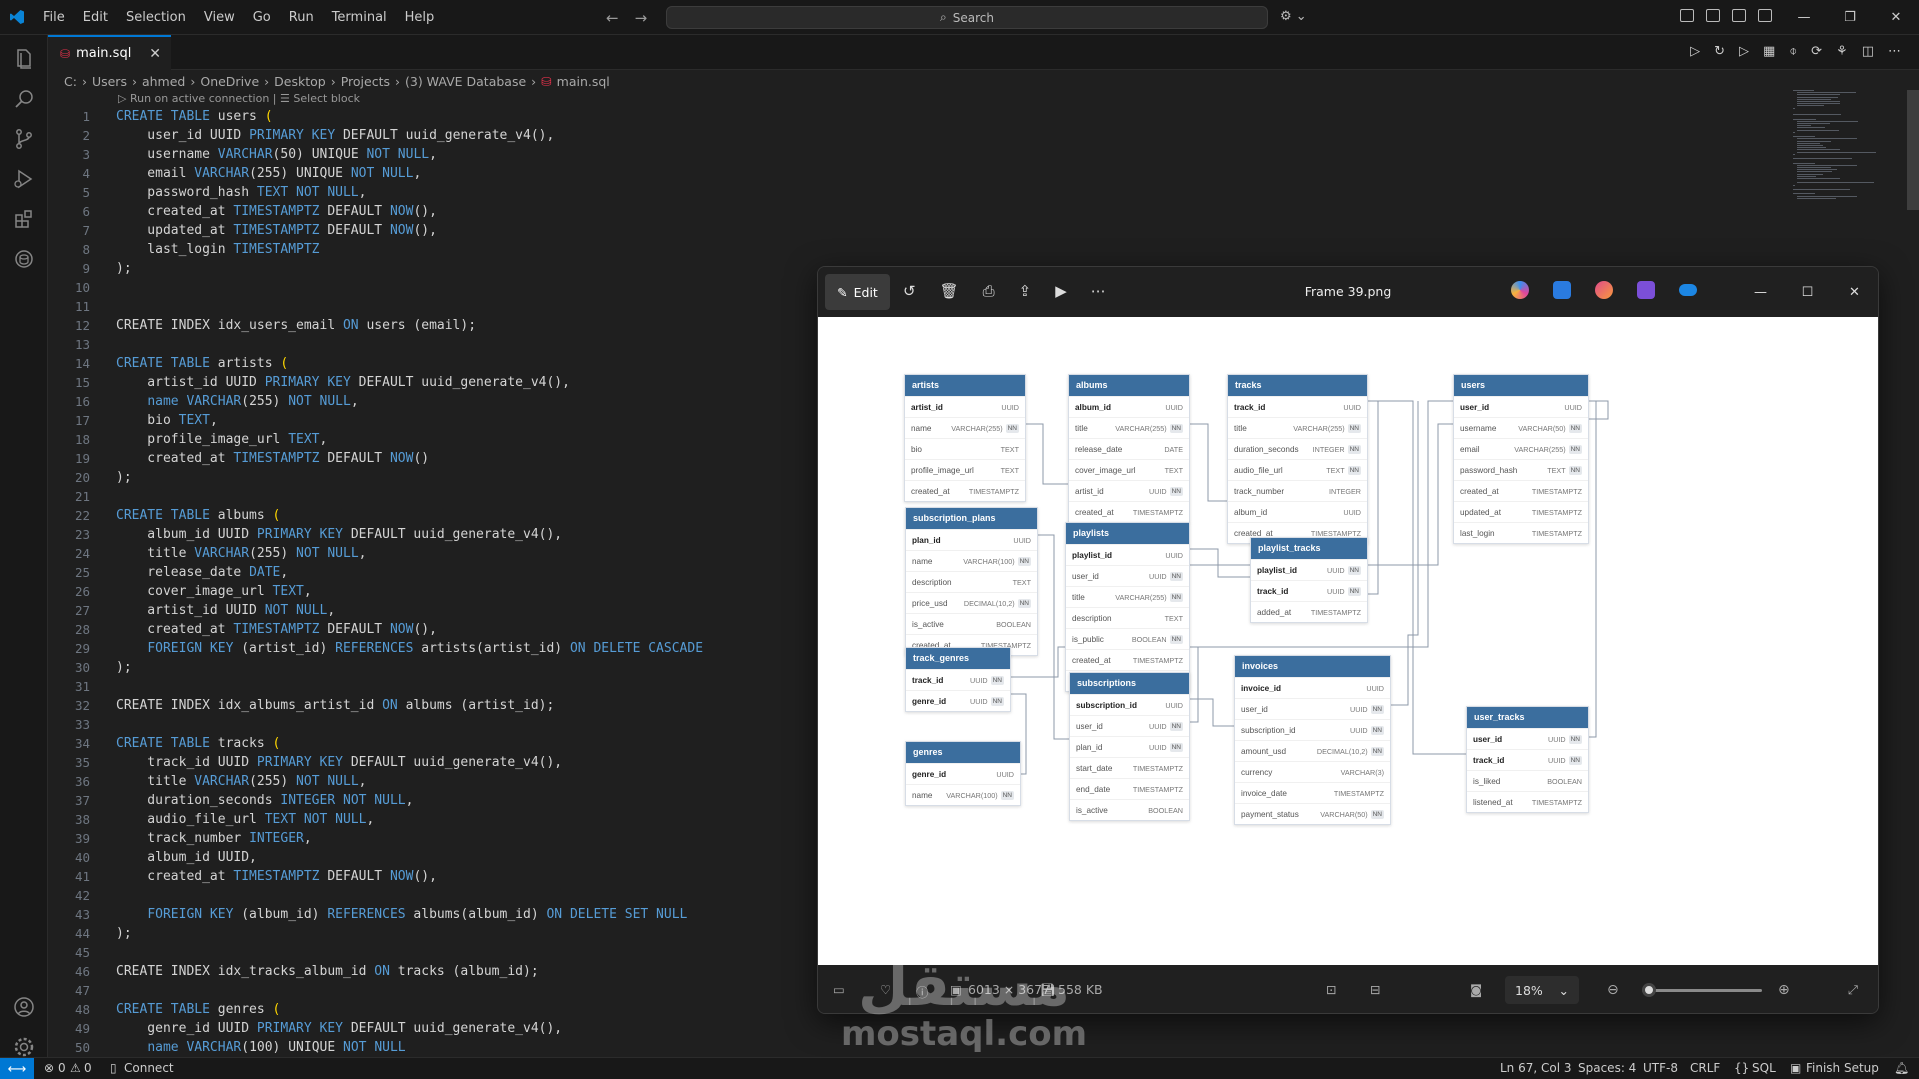 The width and height of the screenshot is (1919, 1079). What do you see at coordinates (1894, 51) in the screenshot?
I see `more-actions-icon: ⋯` at bounding box center [1894, 51].